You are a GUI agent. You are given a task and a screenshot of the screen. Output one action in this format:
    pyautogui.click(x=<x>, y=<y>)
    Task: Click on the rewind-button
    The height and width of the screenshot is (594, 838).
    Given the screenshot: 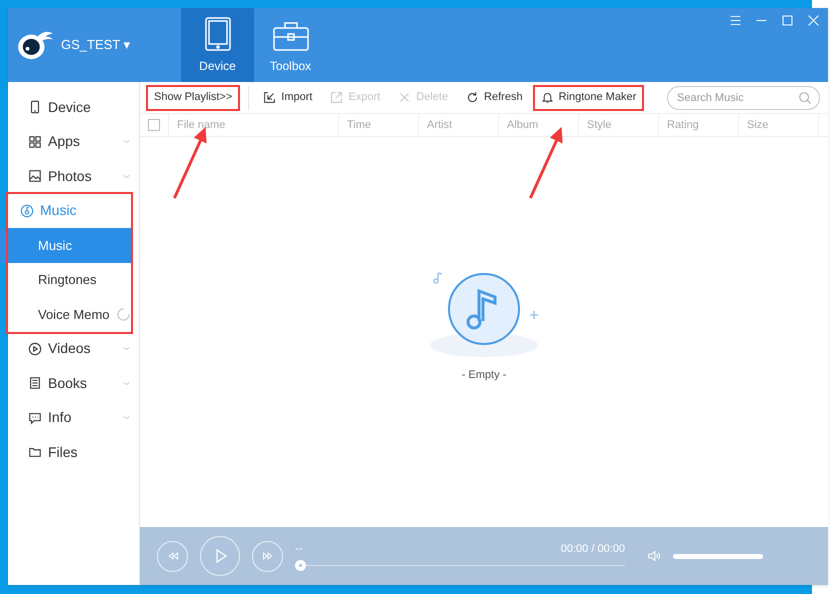 What is the action you would take?
    pyautogui.click(x=172, y=556)
    